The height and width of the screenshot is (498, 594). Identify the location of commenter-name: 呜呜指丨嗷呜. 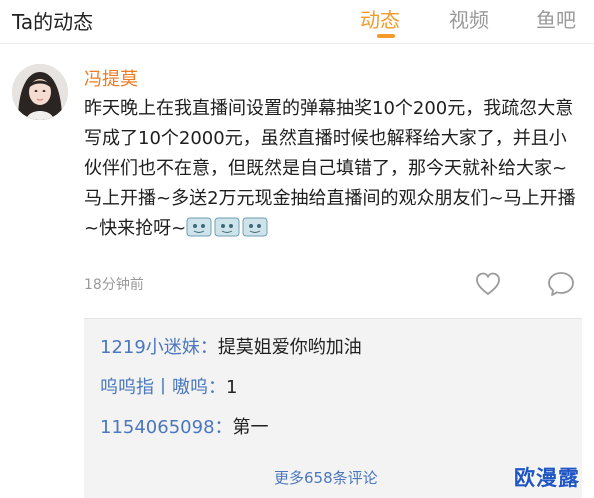
(154, 387).